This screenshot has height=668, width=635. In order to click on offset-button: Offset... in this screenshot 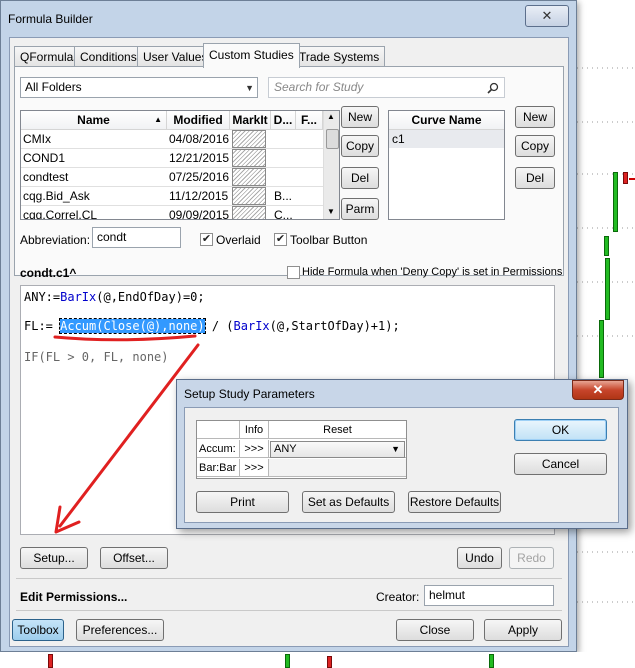, I will do `click(134, 558)`.